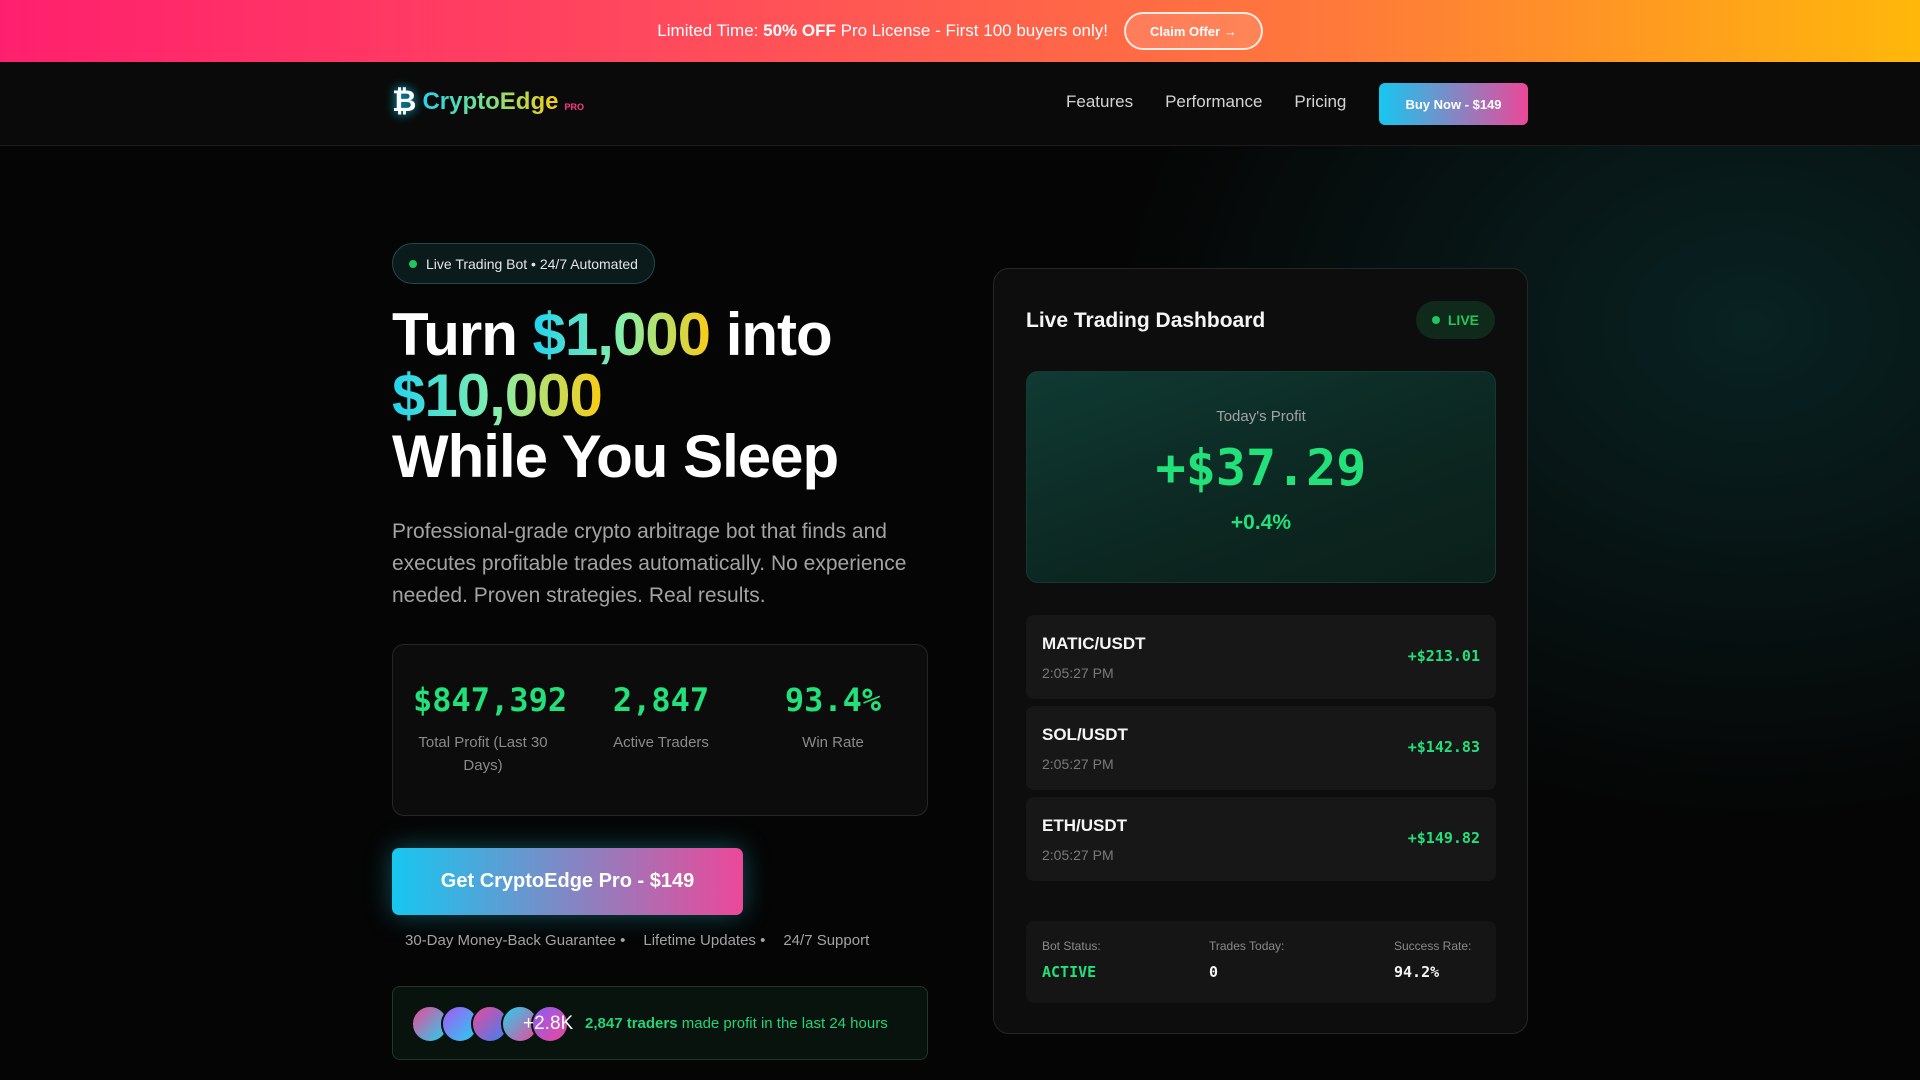 This screenshot has width=1920, height=1080. What do you see at coordinates (1261, 416) in the screenshot?
I see `profit-label: Today's Profit` at bounding box center [1261, 416].